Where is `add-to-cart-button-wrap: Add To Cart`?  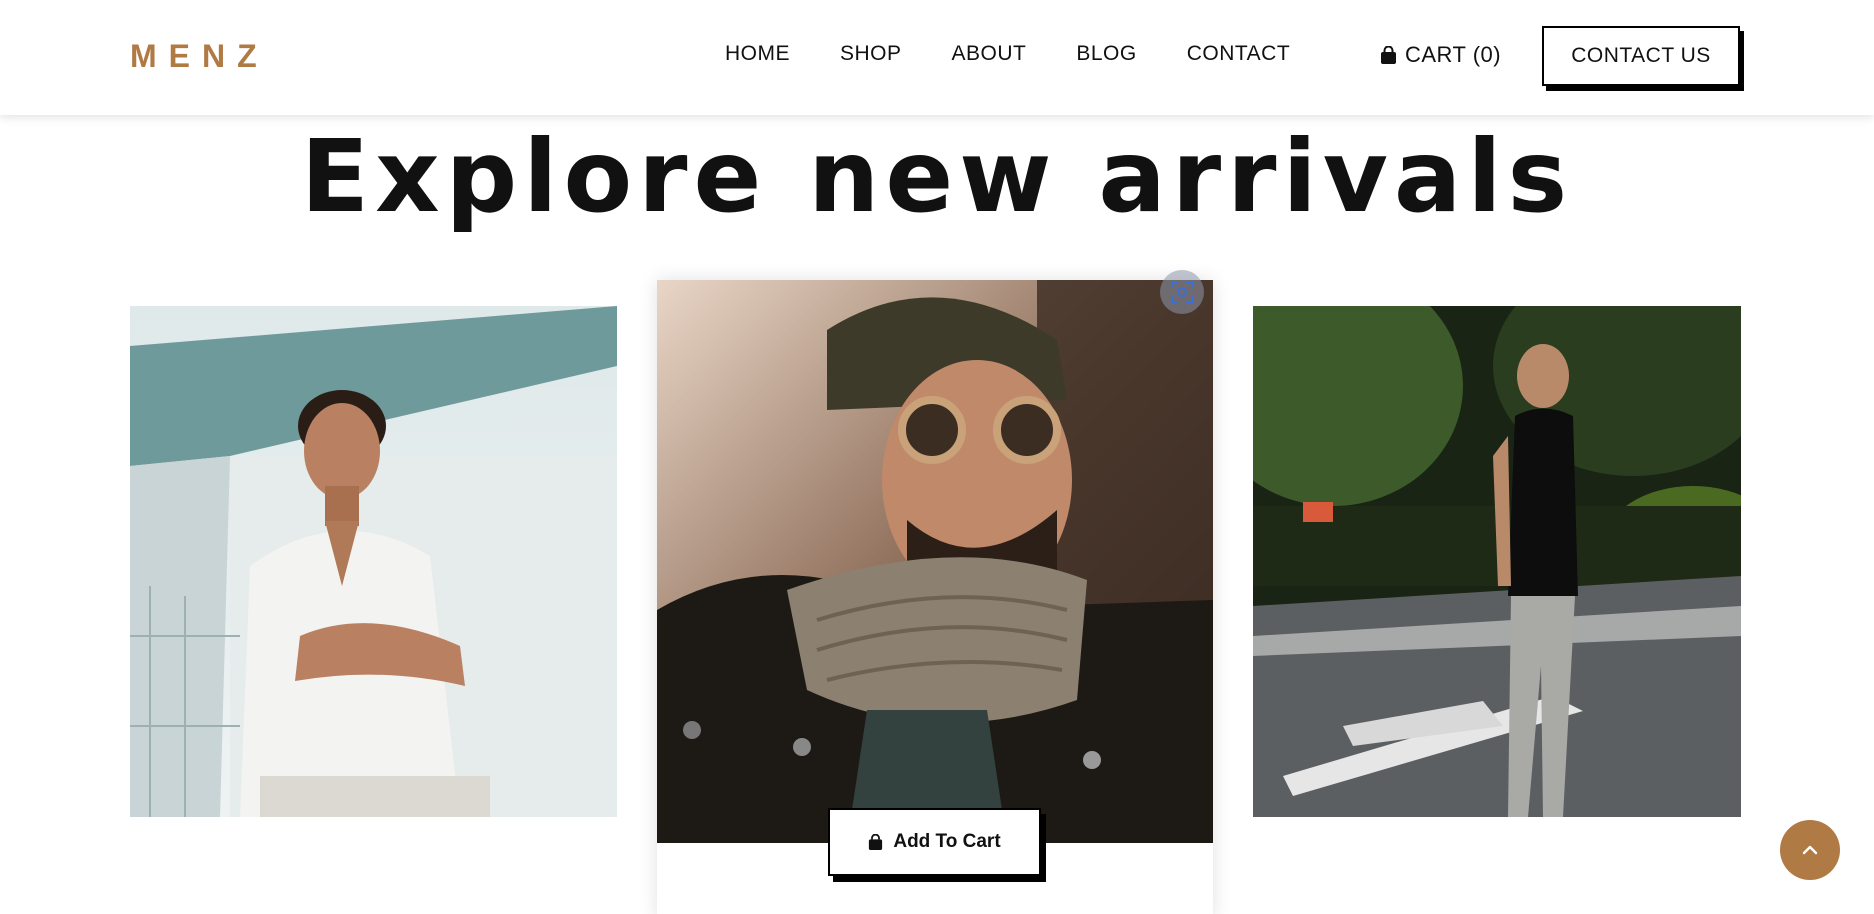 add-to-cart-button-wrap: Add To Cart is located at coordinates (937, 845).